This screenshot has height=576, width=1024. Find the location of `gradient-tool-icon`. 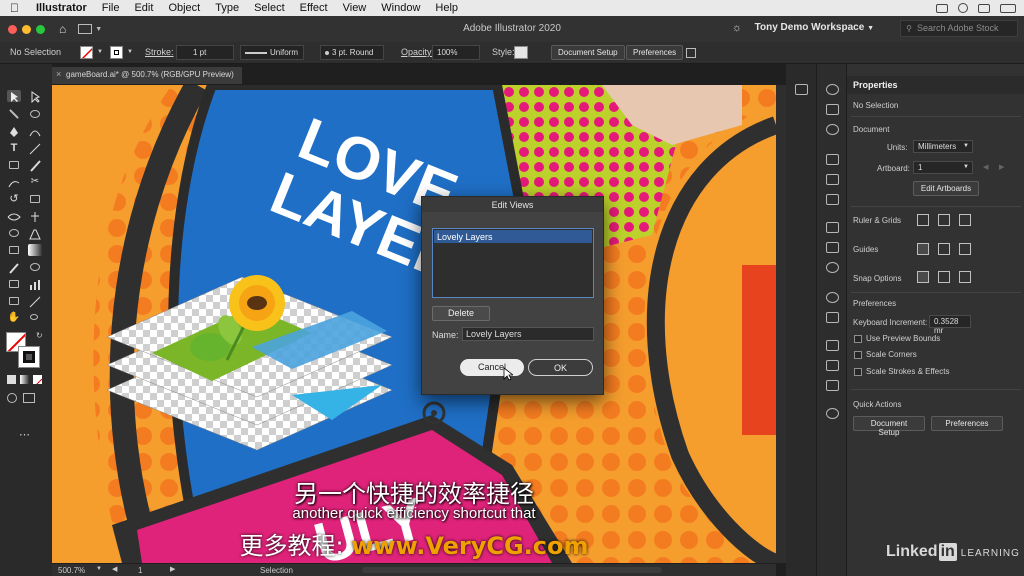

gradient-tool-icon is located at coordinates (35, 250).